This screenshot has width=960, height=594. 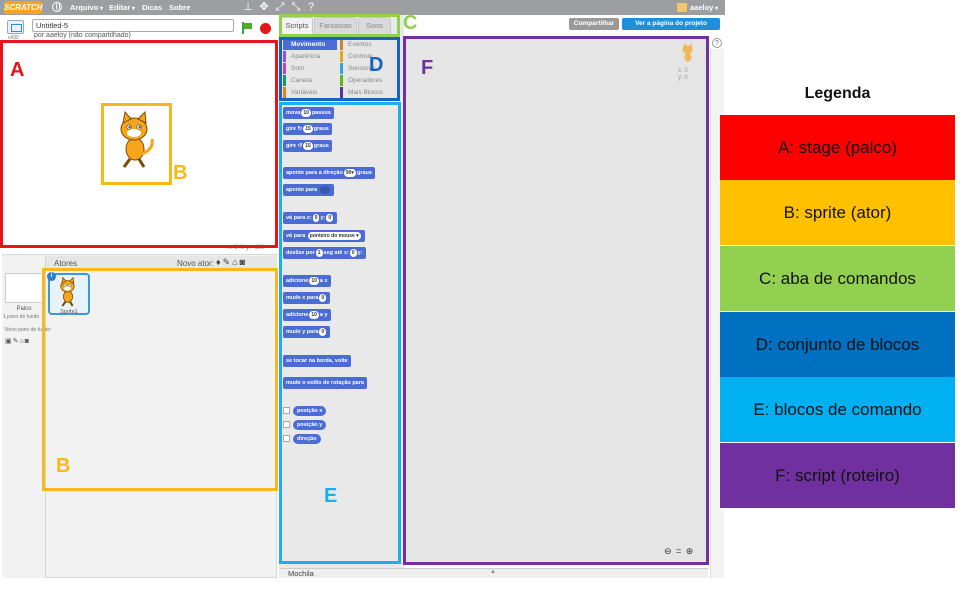 I want to click on menu-arquivo: Arquivo, so click(x=86, y=7).